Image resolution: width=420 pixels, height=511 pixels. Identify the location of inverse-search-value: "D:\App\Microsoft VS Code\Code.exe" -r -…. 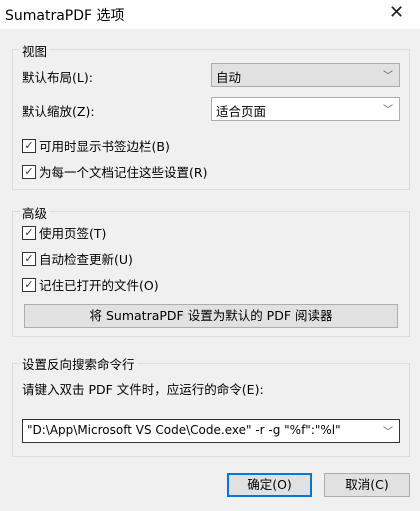
(184, 430).